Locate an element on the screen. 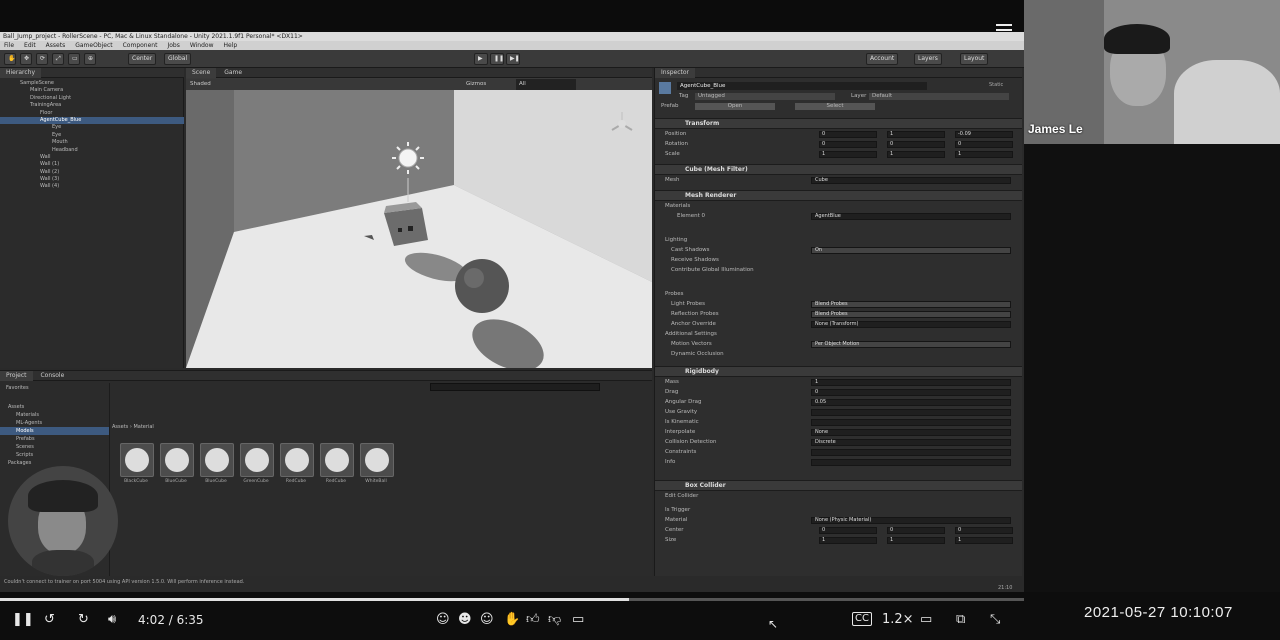  hierarchy-item: Wall is located at coordinates (92, 157).